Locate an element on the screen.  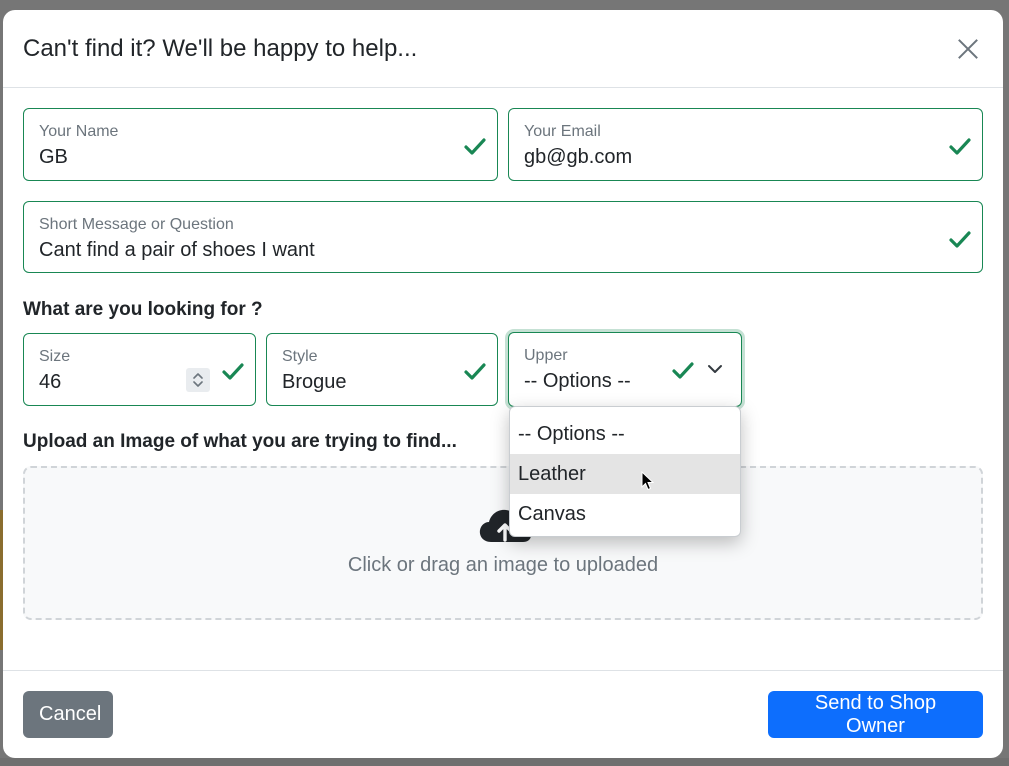
style-field: Style Brogue is located at coordinates (382, 369).